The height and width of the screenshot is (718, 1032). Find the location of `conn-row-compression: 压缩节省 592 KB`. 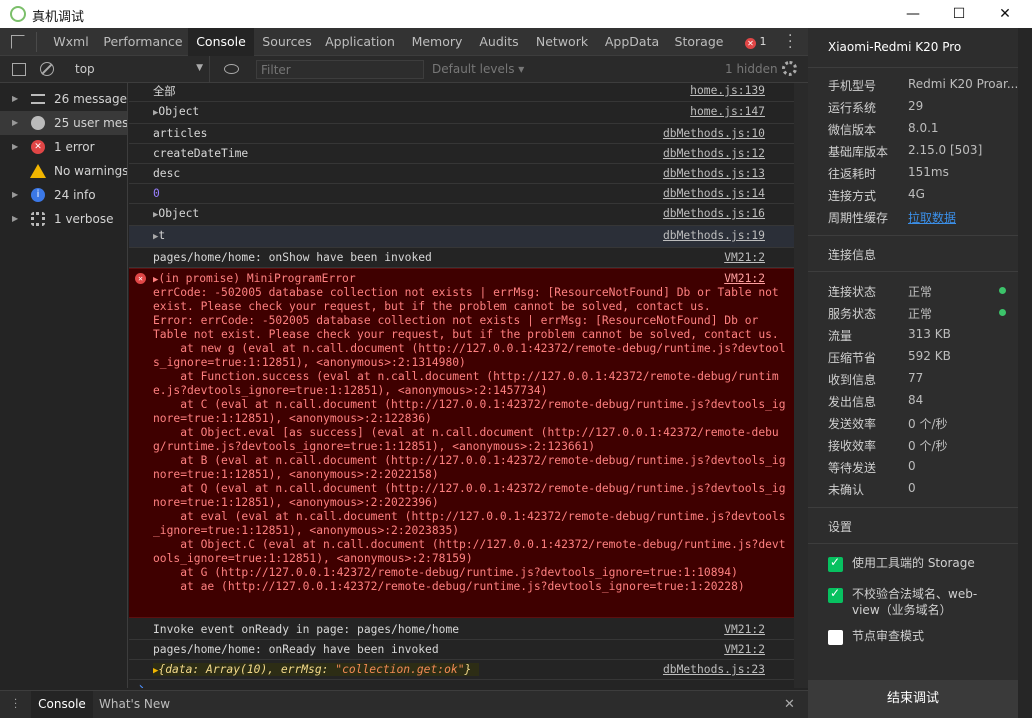

conn-row-compression: 压缩节省 592 KB is located at coordinates (923, 357).